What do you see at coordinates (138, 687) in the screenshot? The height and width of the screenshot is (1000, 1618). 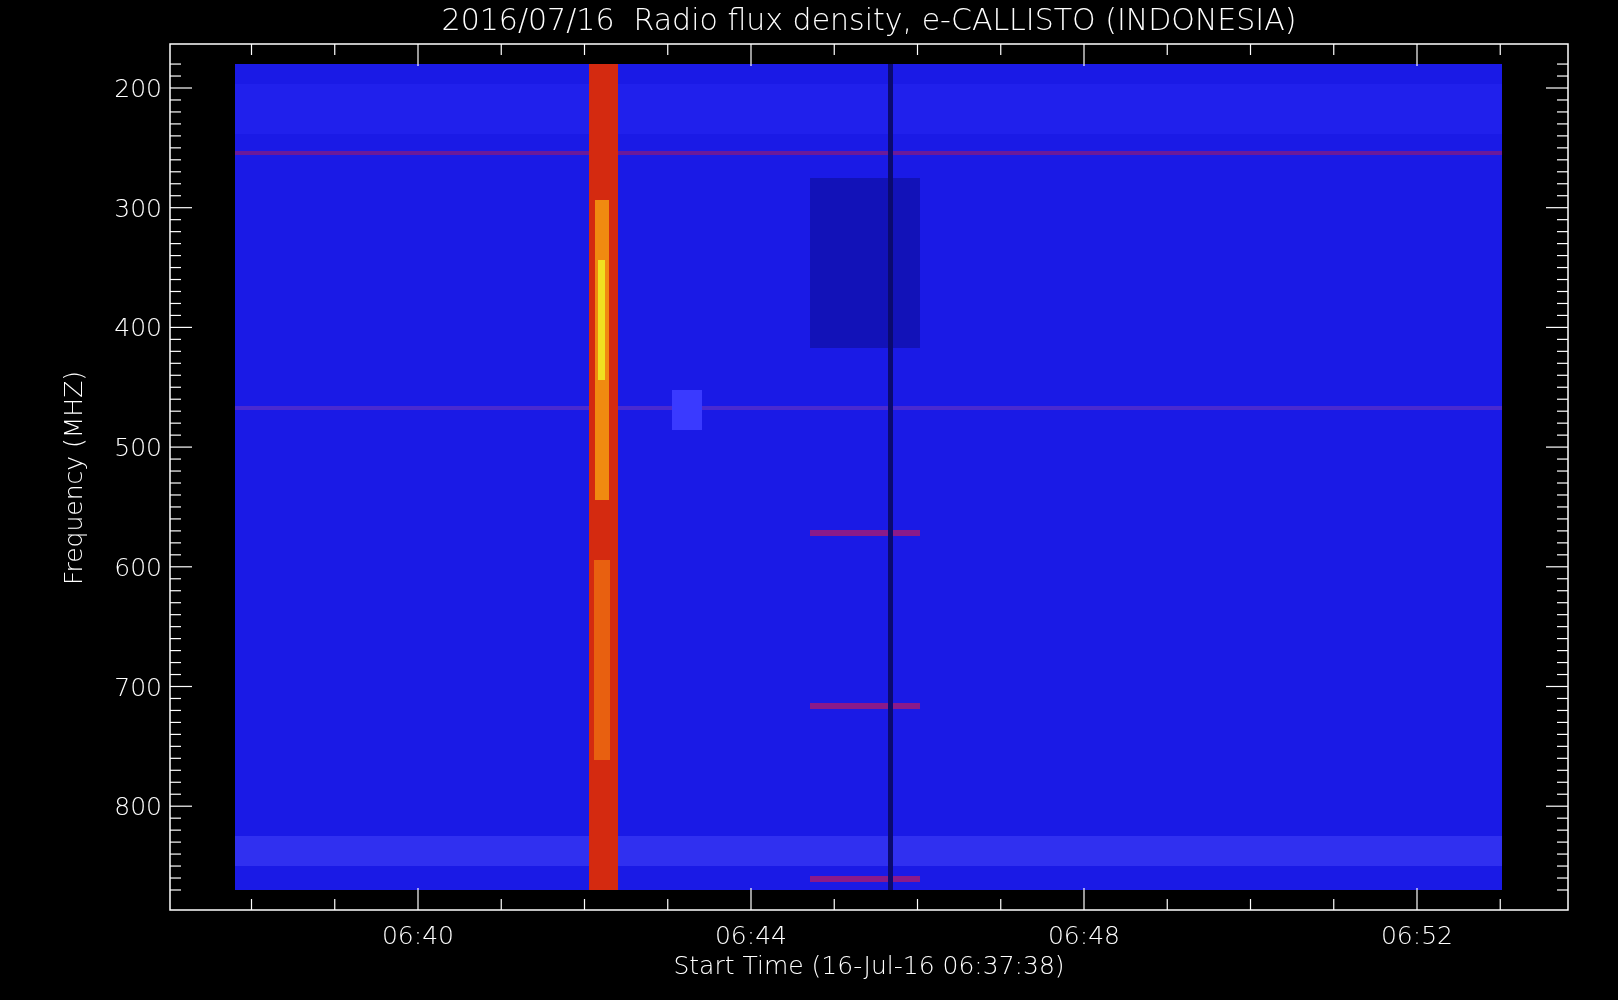 I see `y-tick-label: 700` at bounding box center [138, 687].